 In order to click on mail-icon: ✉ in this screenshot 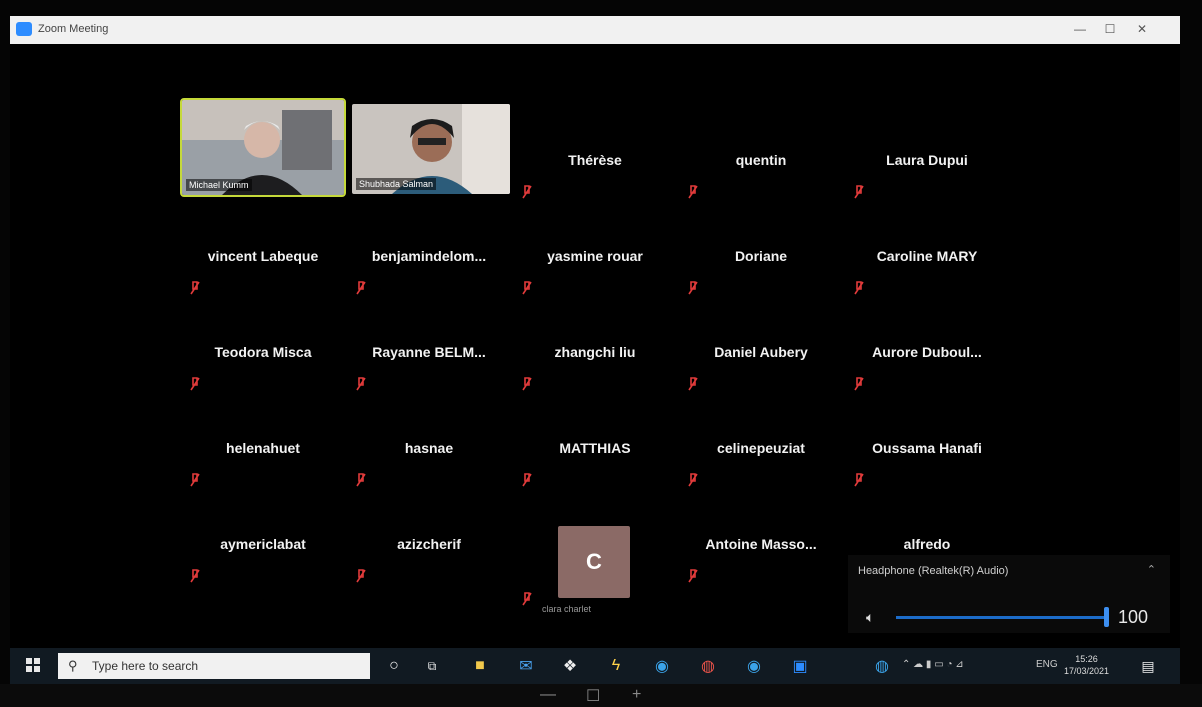, I will do `click(526, 666)`.